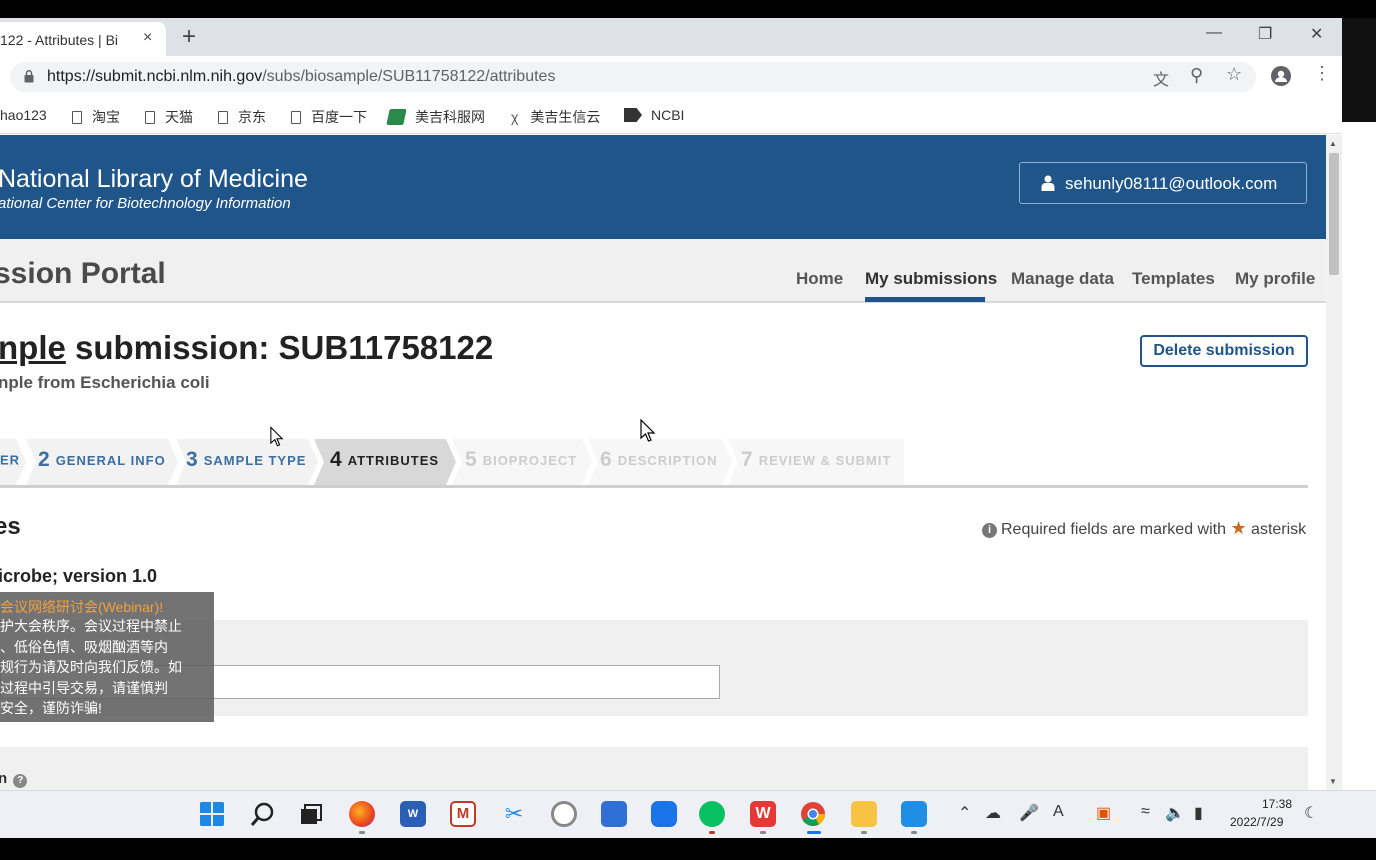 Image resolution: width=1376 pixels, height=860 pixels. Describe the element at coordinates (435, 117) in the screenshot. I see `bookmark-majorbio-service: 美吉科服网` at that location.